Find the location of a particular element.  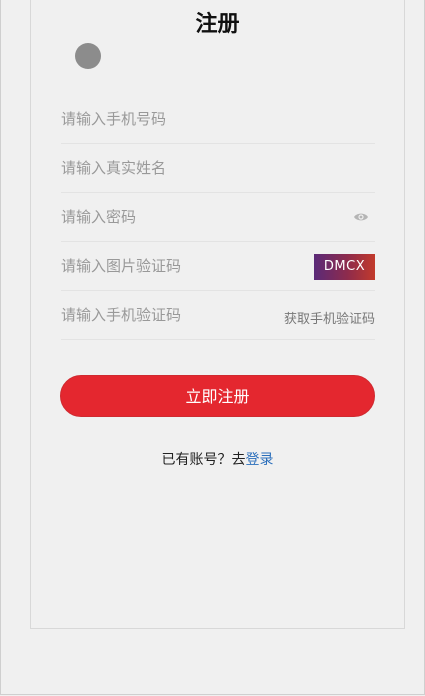

captcha-image: DMCX is located at coordinates (344, 267).